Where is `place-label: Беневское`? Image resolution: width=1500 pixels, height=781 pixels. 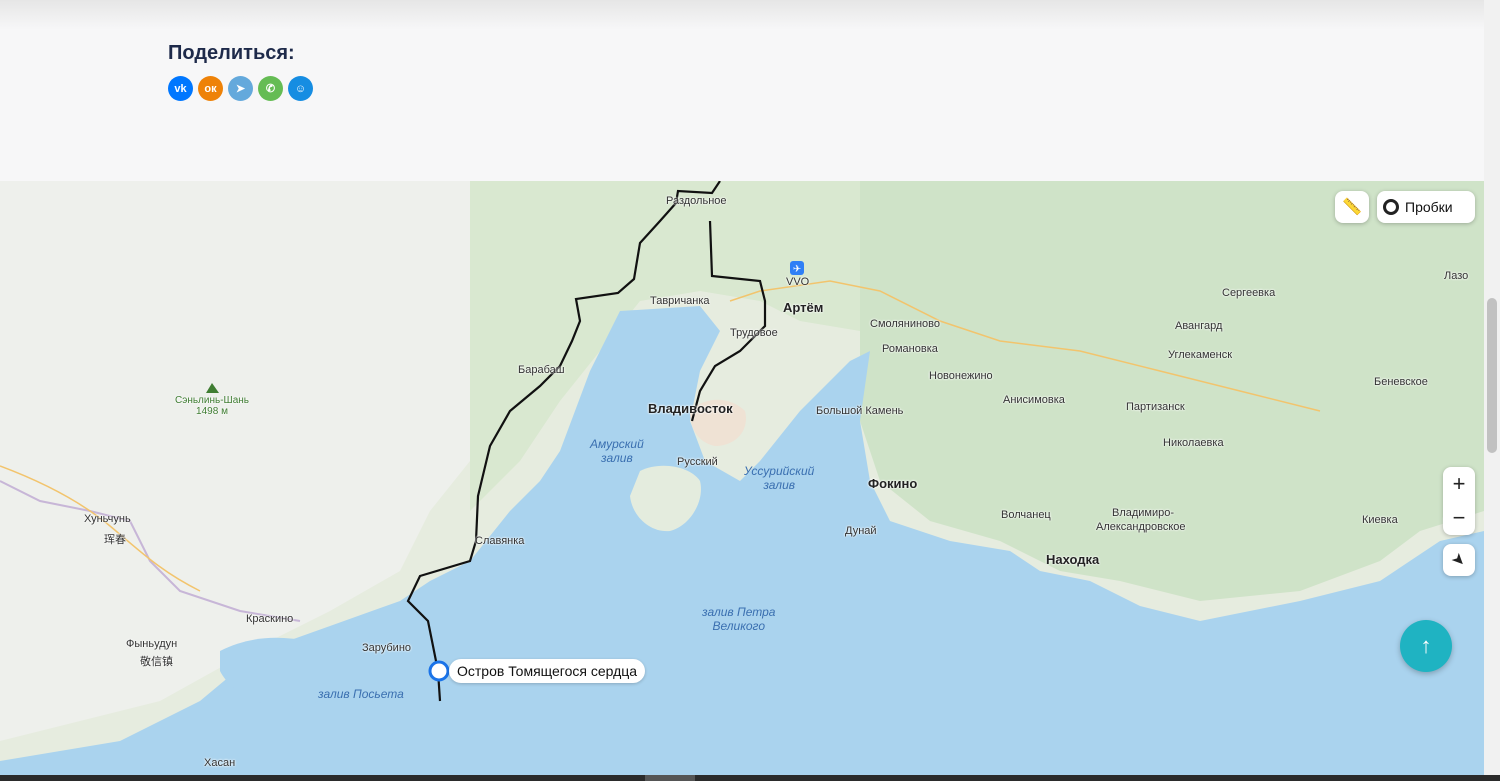
place-label: Беневское is located at coordinates (1401, 382).